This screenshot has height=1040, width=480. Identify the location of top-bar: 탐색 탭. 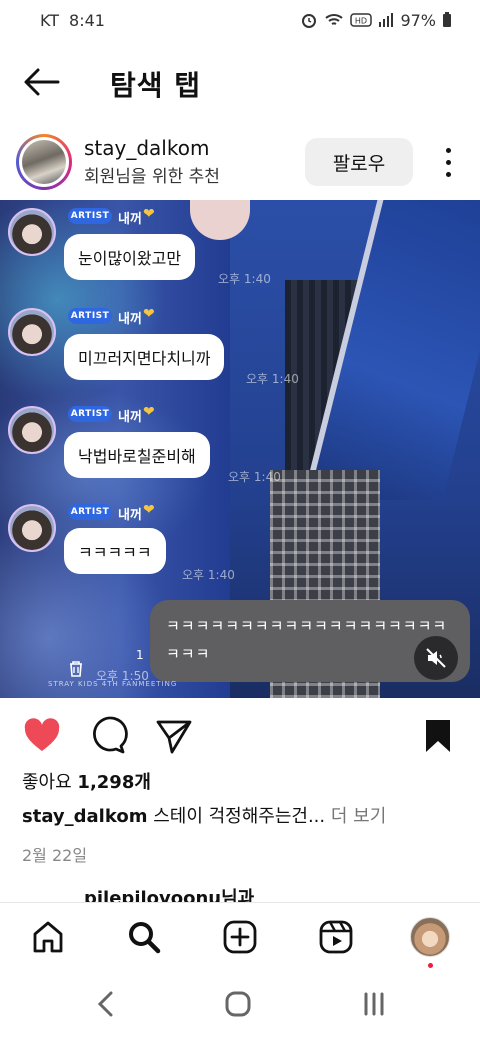
(240, 82).